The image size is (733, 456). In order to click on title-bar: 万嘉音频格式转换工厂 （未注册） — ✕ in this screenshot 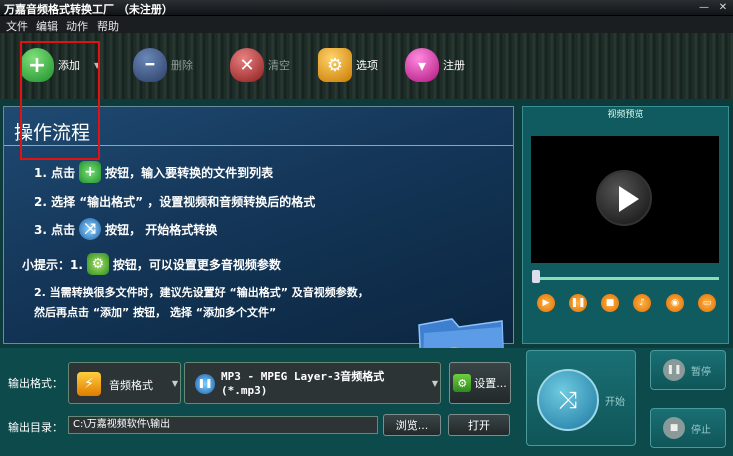, I will do `click(366, 8)`.